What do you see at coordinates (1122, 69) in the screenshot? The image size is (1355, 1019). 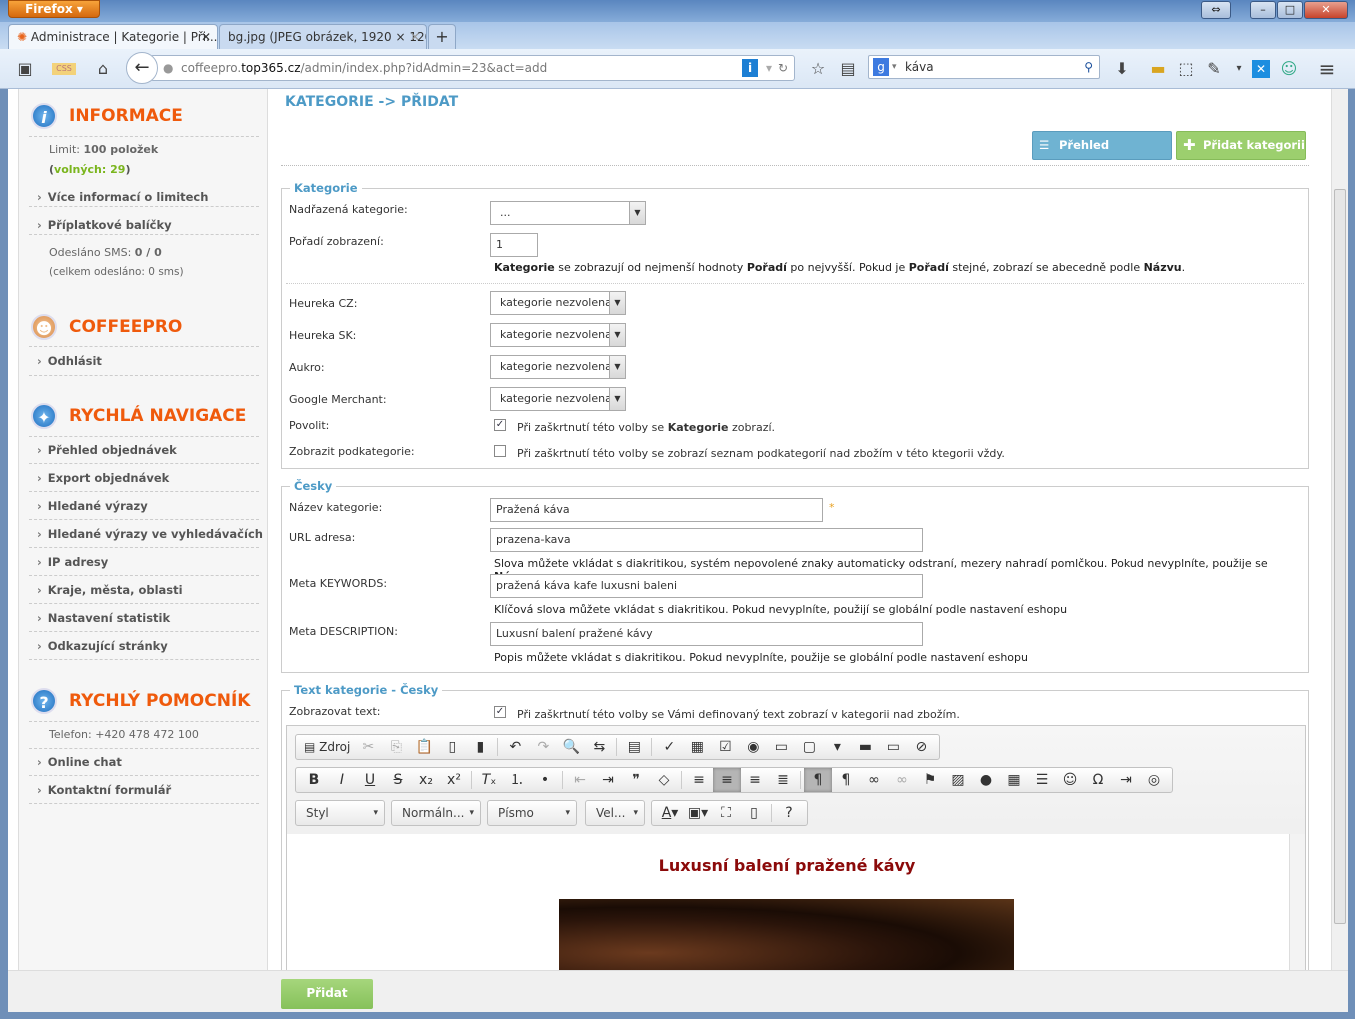 I see `download-icon: ⬇` at bounding box center [1122, 69].